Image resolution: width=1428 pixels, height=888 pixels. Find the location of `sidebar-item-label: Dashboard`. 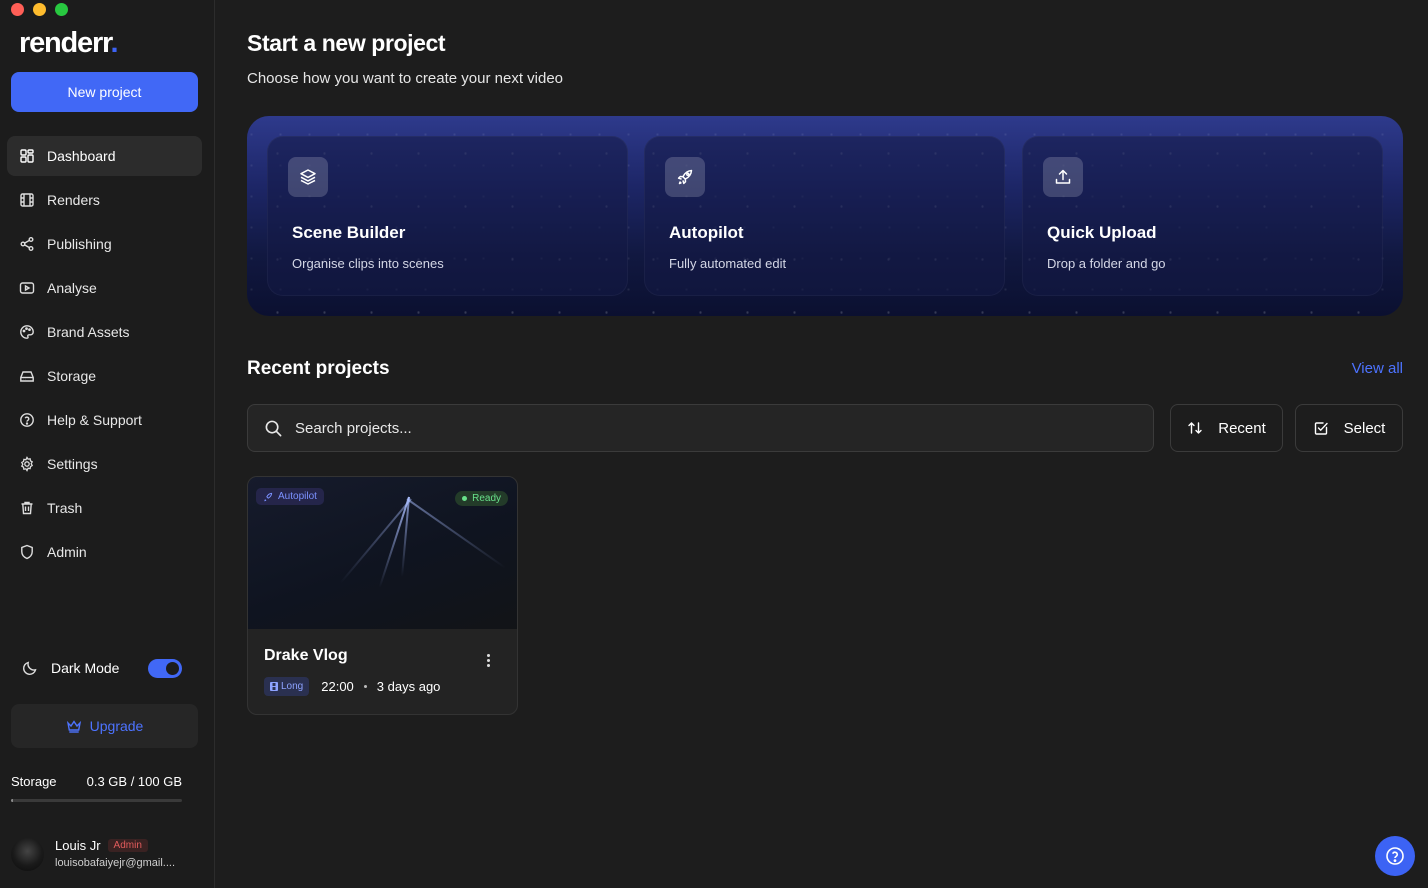

sidebar-item-label: Dashboard is located at coordinates (81, 156).